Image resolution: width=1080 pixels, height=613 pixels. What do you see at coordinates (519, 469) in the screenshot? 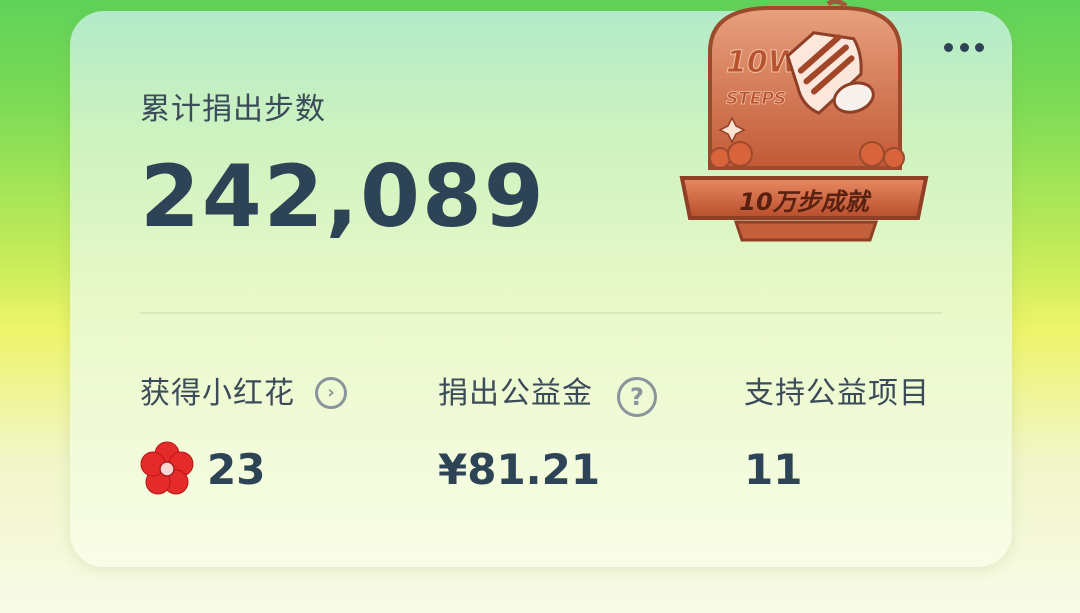
I see `donation-value: ¥81.21` at bounding box center [519, 469].